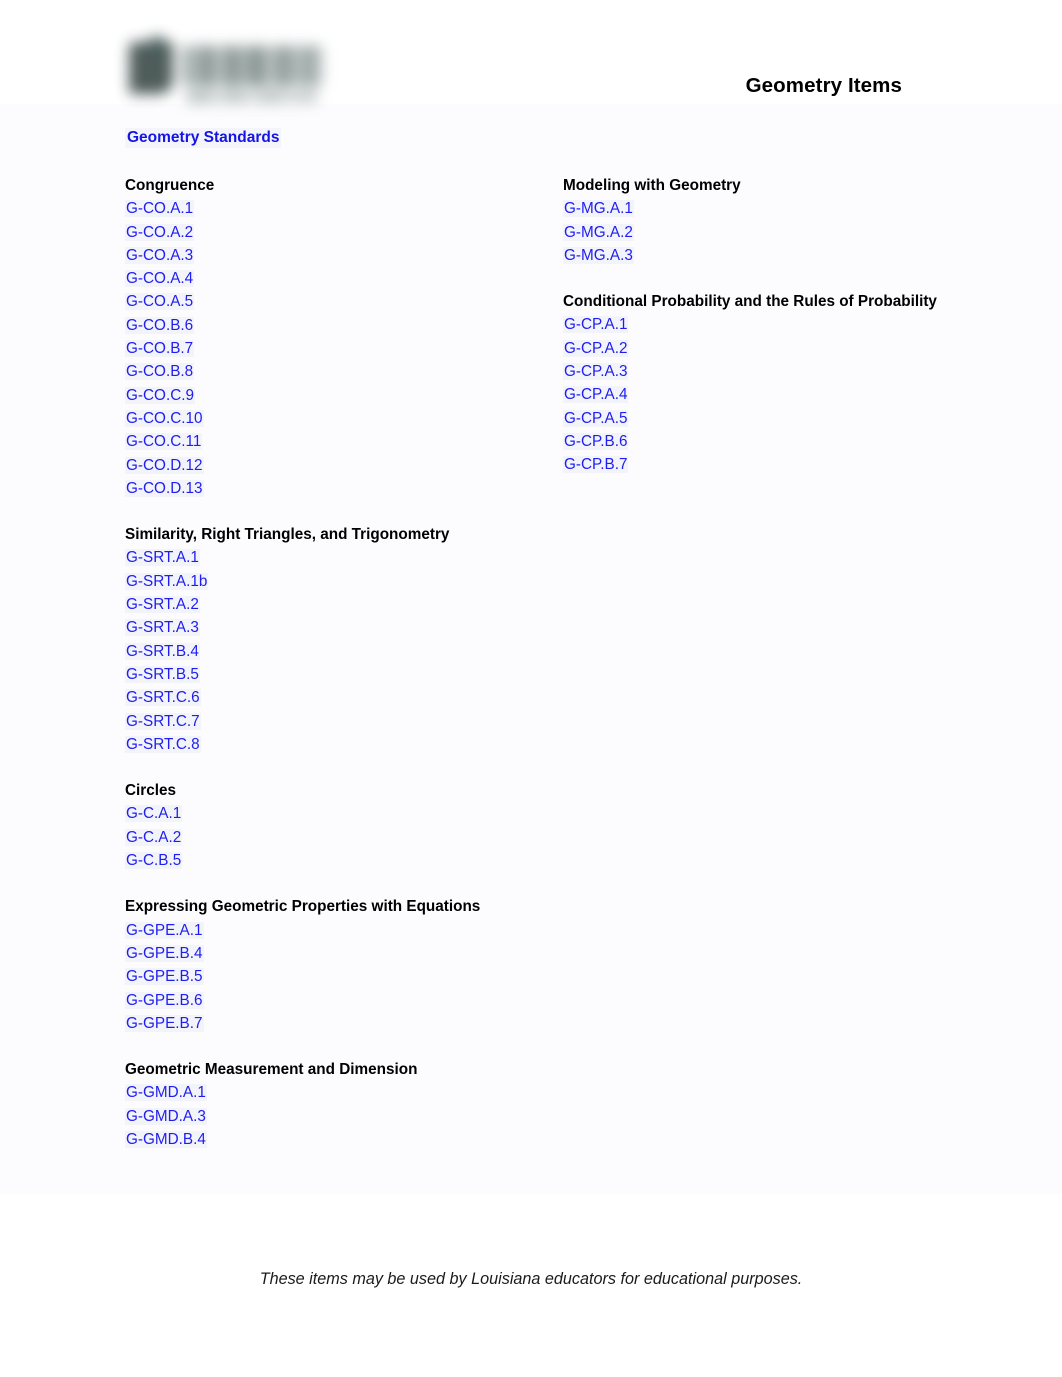 The width and height of the screenshot is (1062, 1377). Describe the element at coordinates (335, 488) in the screenshot. I see `standard-list-item: G-CO.D.13` at that location.